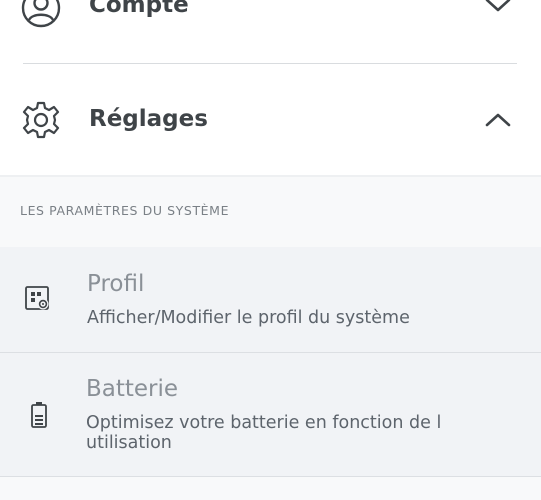 This screenshot has height=500, width=541. Describe the element at coordinates (270, 488) in the screenshot. I see `panel-bottom` at that location.